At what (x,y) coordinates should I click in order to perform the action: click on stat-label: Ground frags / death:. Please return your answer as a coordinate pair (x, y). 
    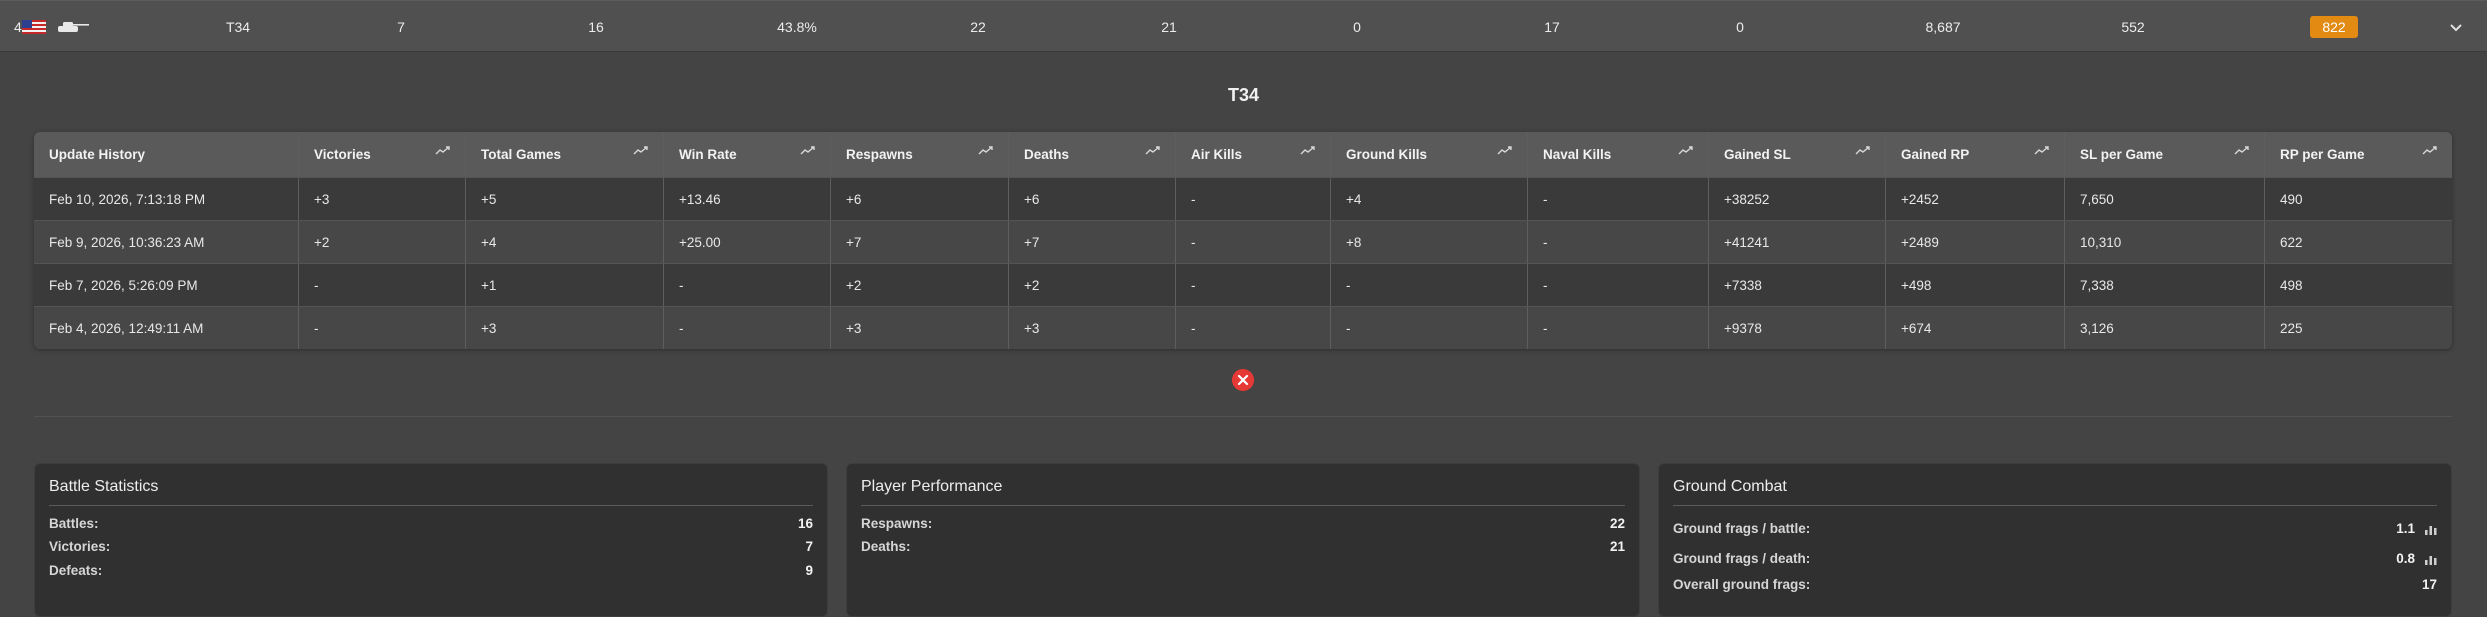
    Looking at the image, I should click on (1742, 558).